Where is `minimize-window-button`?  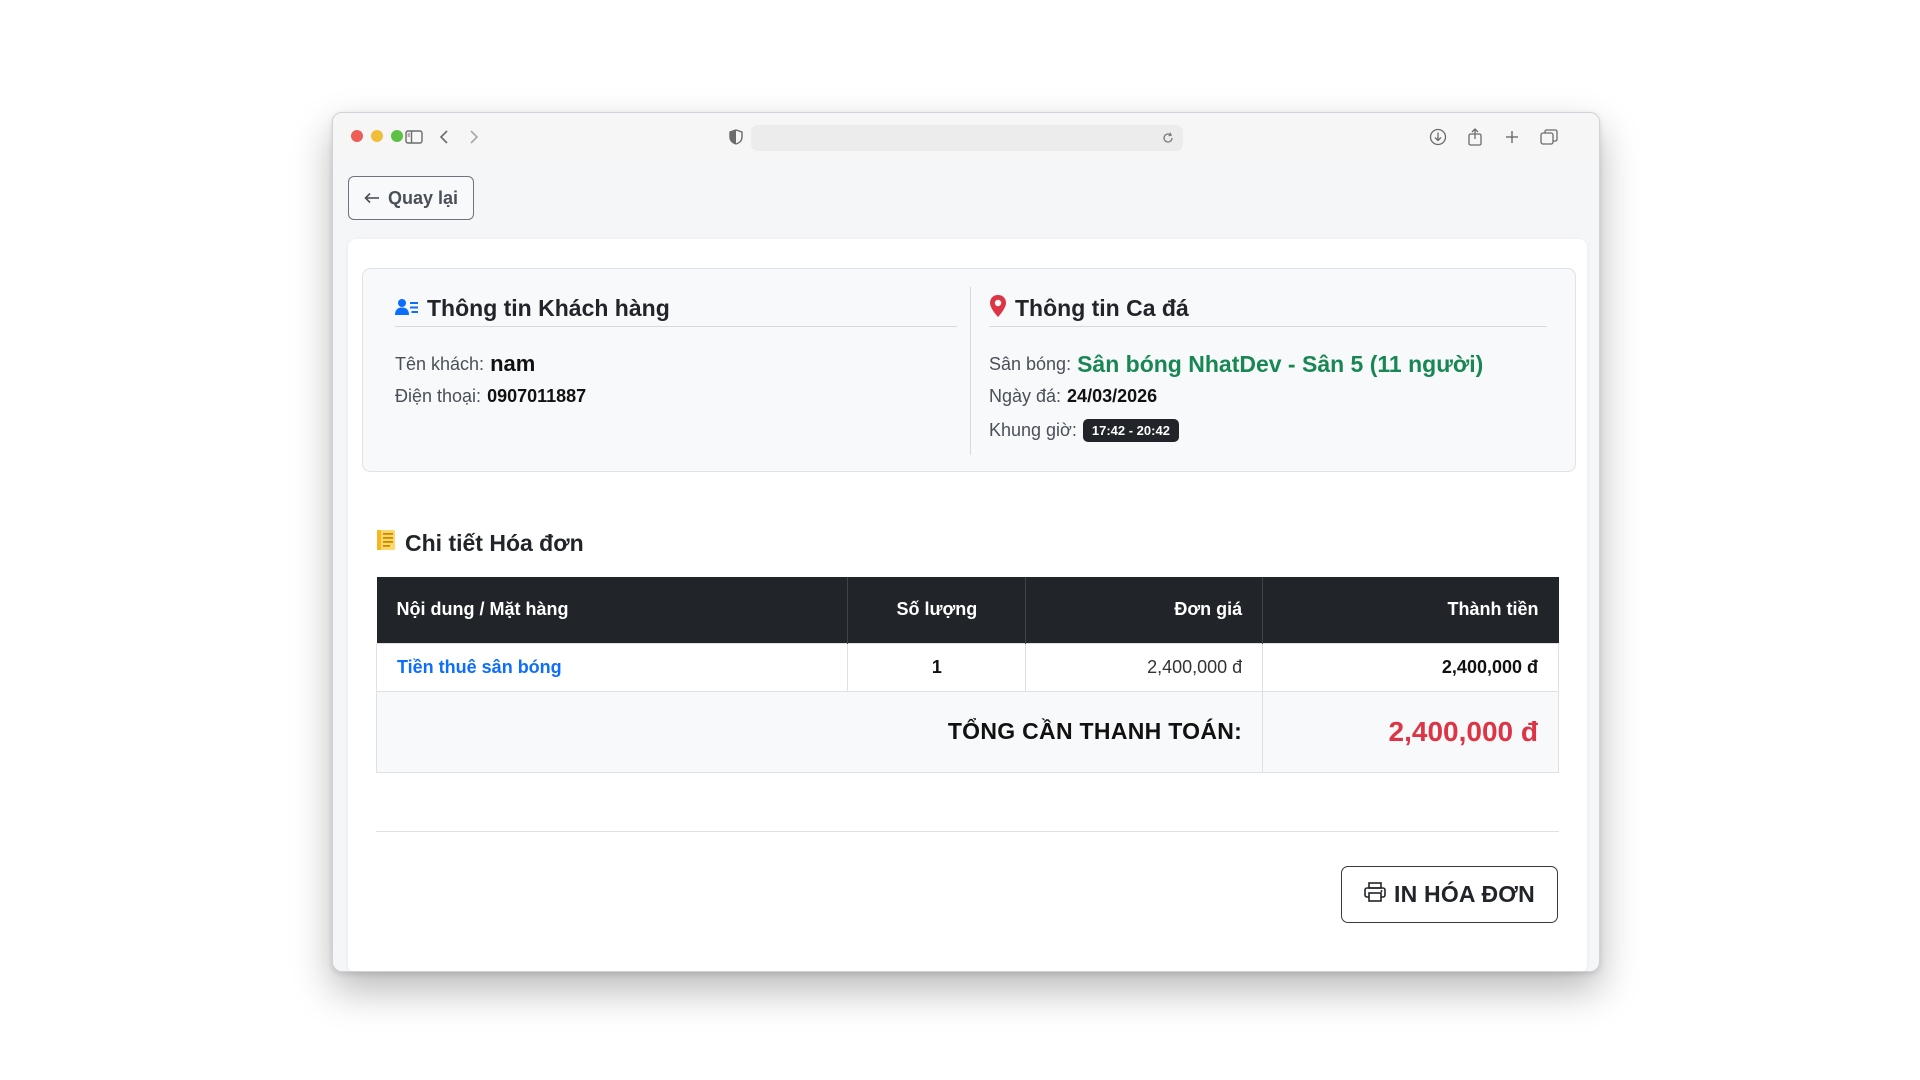
minimize-window-button is located at coordinates (377, 136).